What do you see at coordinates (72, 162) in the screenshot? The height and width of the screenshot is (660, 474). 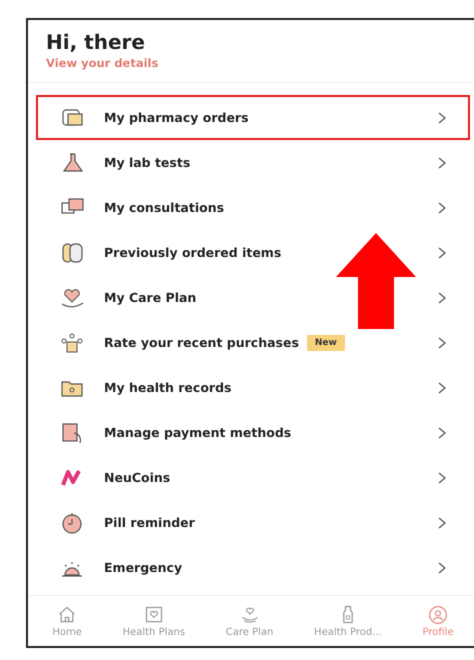 I see `flask-icon` at bounding box center [72, 162].